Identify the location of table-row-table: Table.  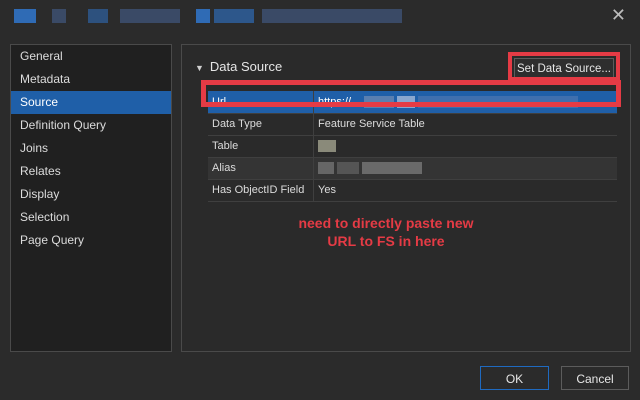
(412, 146).